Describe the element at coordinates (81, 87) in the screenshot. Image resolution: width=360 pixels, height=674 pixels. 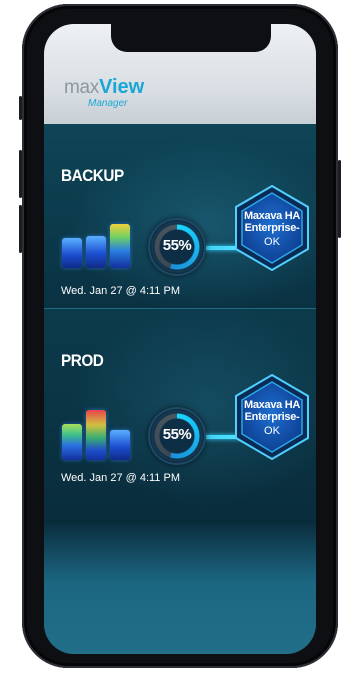
I see `logo-max-text: max` at that location.